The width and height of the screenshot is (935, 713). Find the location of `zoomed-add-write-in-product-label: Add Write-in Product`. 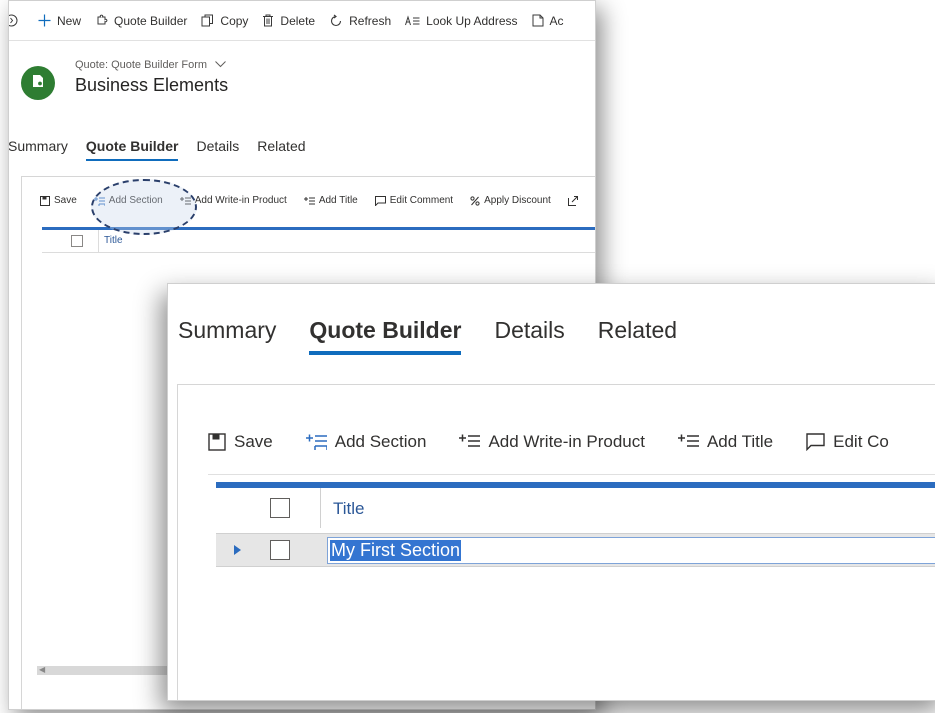

zoomed-add-write-in-product-label: Add Write-in Product is located at coordinates (566, 441).